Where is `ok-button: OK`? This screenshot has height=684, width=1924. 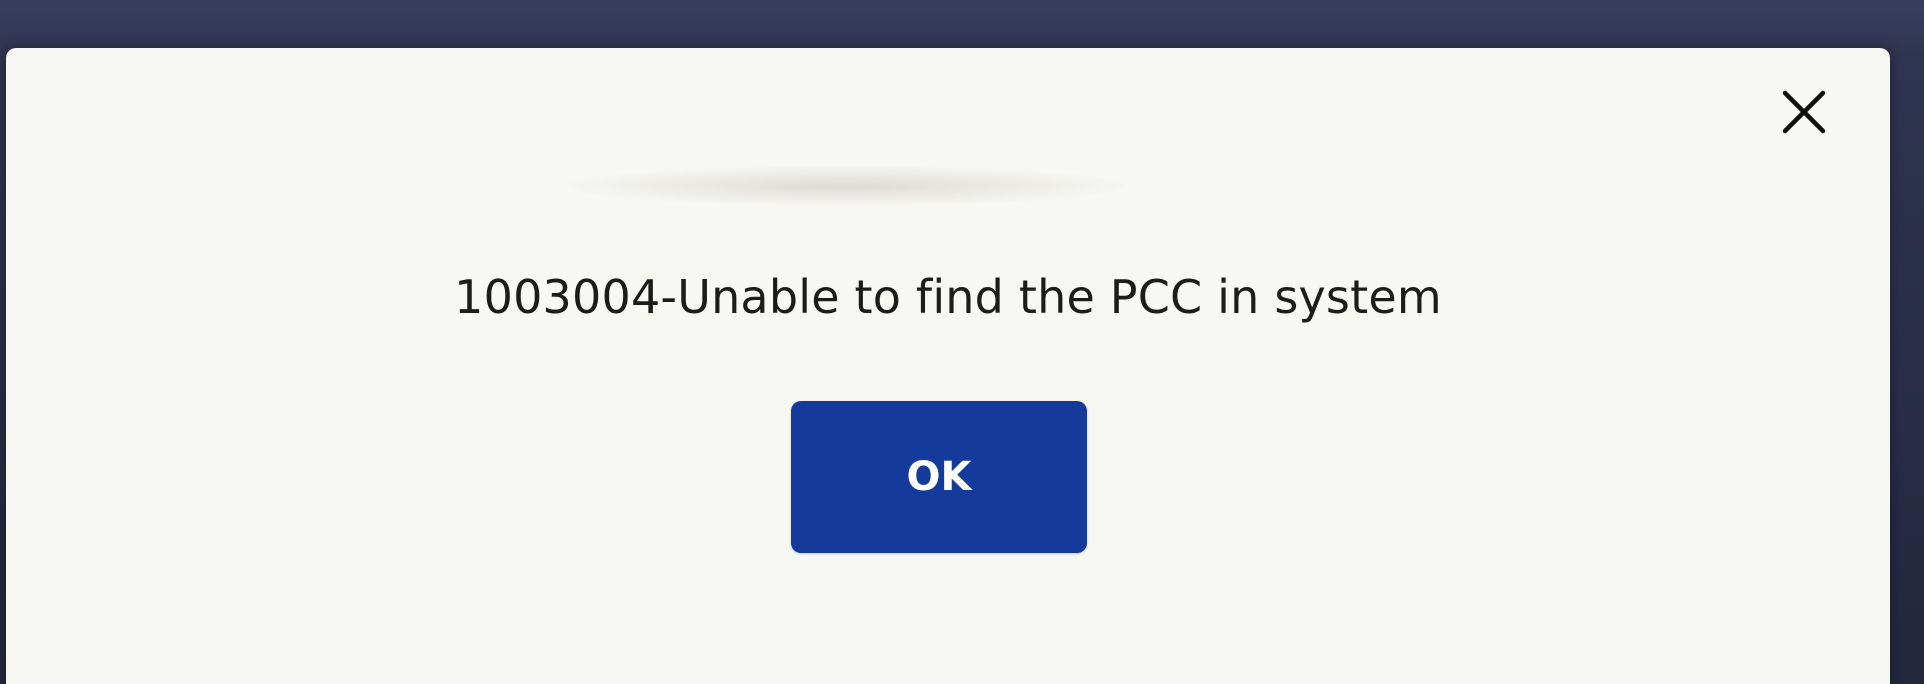
ok-button: OK is located at coordinates (939, 477).